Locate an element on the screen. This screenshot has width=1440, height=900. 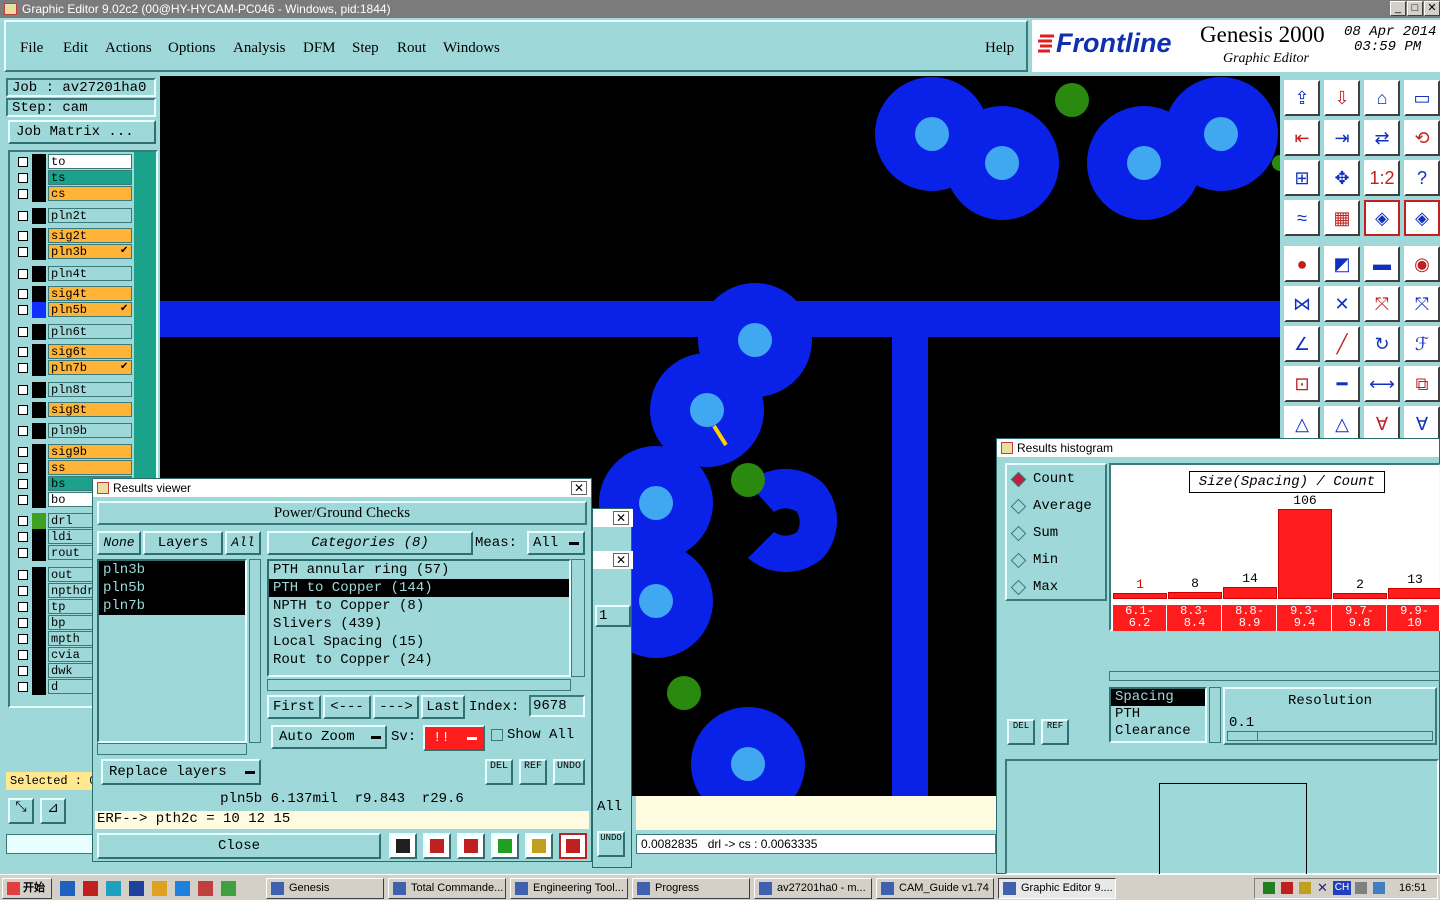
radio-icon is located at coordinates (1018, 587).